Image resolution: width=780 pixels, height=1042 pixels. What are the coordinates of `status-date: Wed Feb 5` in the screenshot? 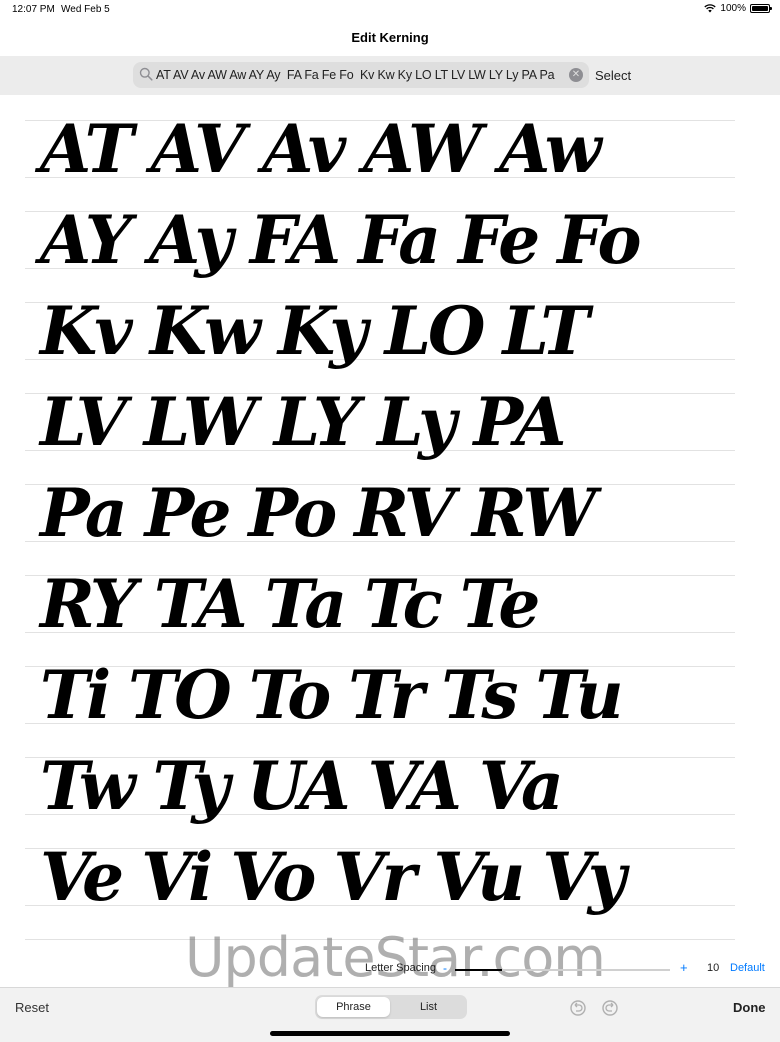 It's located at (85, 9).